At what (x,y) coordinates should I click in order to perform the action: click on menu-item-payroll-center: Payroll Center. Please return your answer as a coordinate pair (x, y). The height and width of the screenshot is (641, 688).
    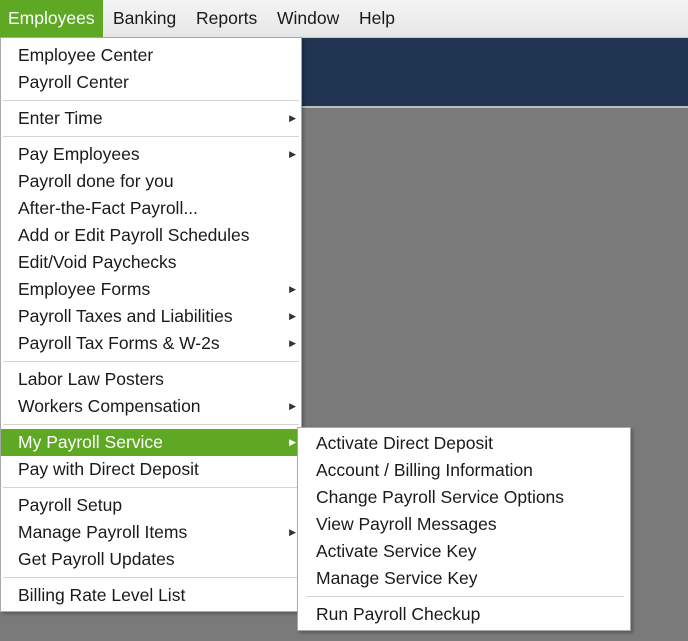
    Looking at the image, I should click on (151, 82).